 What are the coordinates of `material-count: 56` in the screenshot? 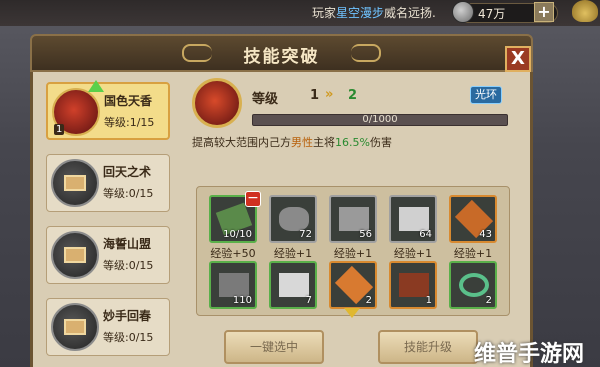 It's located at (365, 234).